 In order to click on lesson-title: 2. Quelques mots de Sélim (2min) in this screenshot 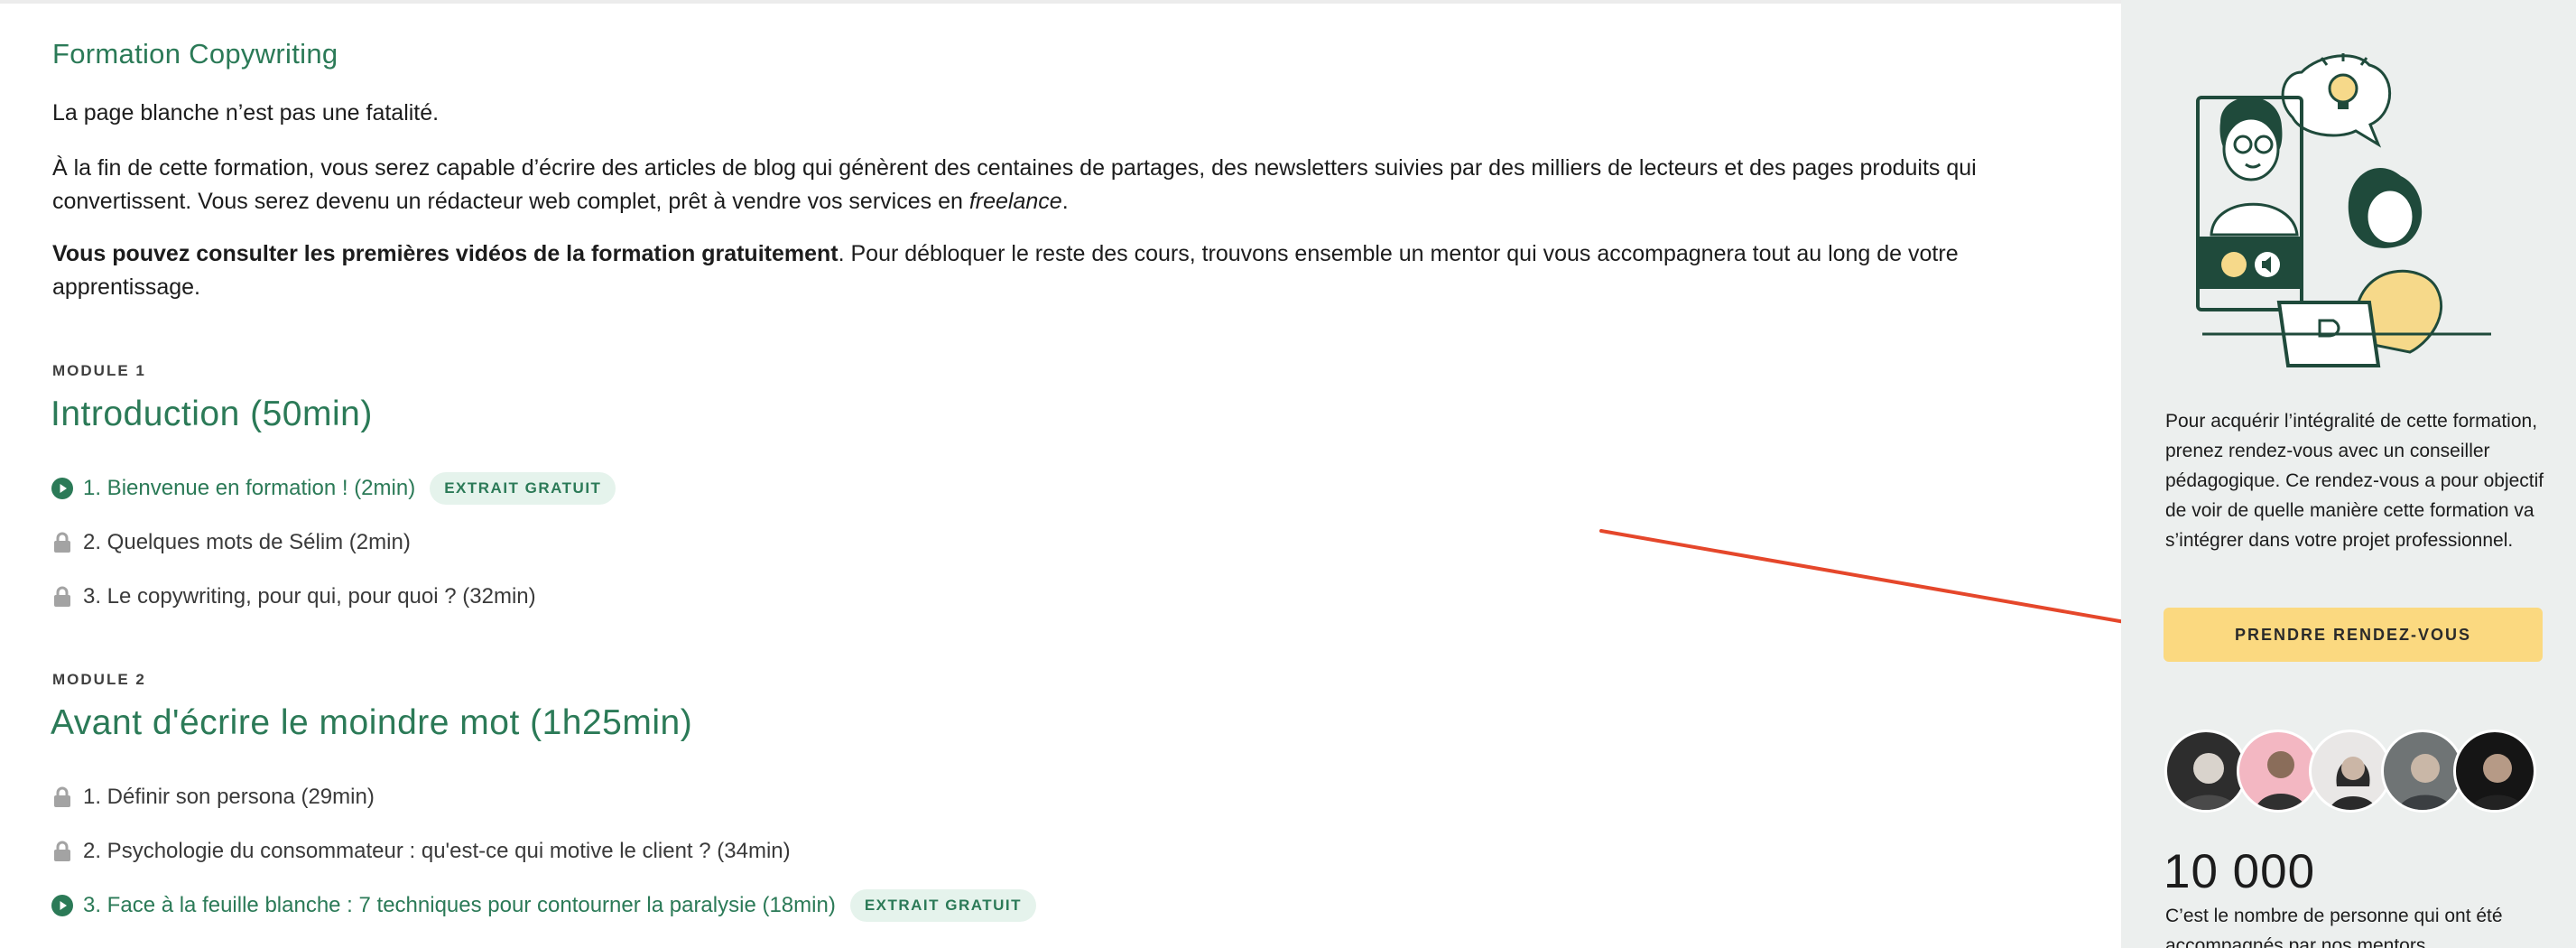, I will do `click(247, 542)`.